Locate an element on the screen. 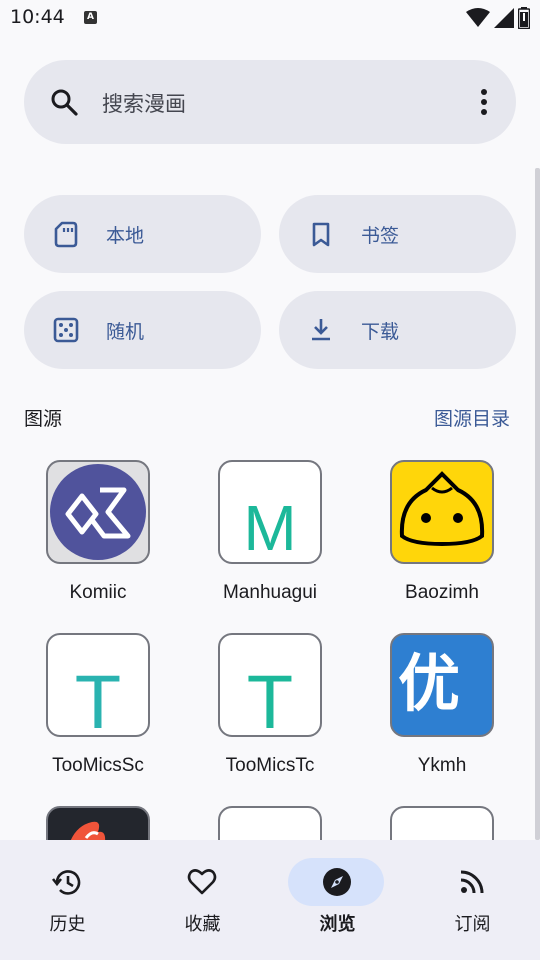 The height and width of the screenshot is (960, 540). downloads-label: 下载 is located at coordinates (380, 332).